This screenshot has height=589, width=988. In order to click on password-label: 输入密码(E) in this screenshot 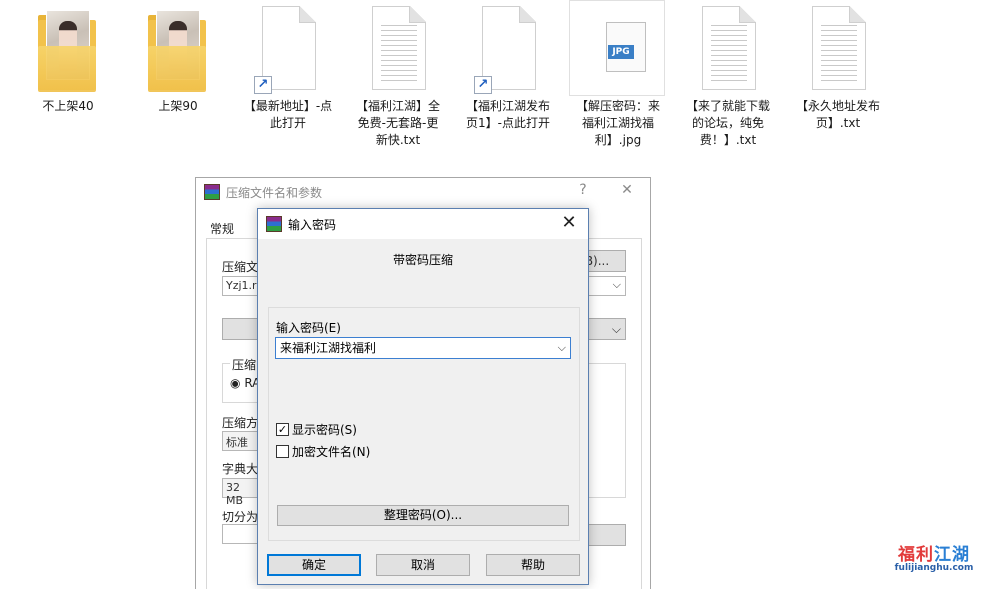, I will do `click(308, 328)`.